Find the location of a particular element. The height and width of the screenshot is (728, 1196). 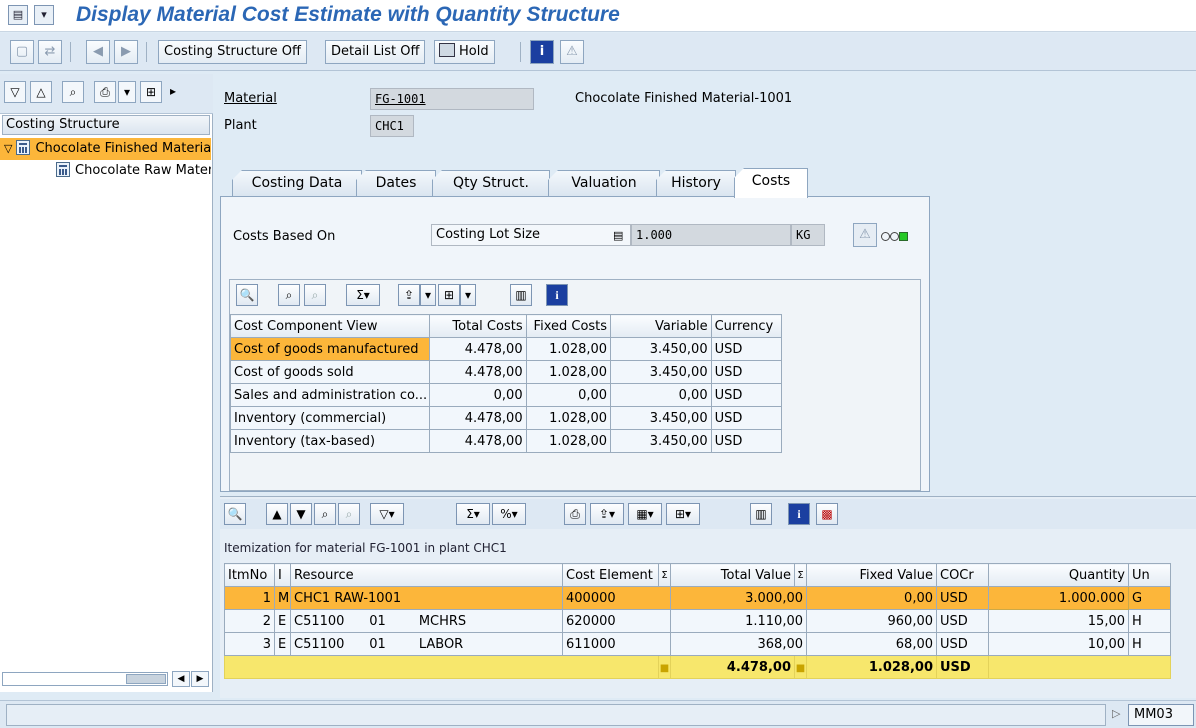

tab-costs: Costs is located at coordinates (771, 183).